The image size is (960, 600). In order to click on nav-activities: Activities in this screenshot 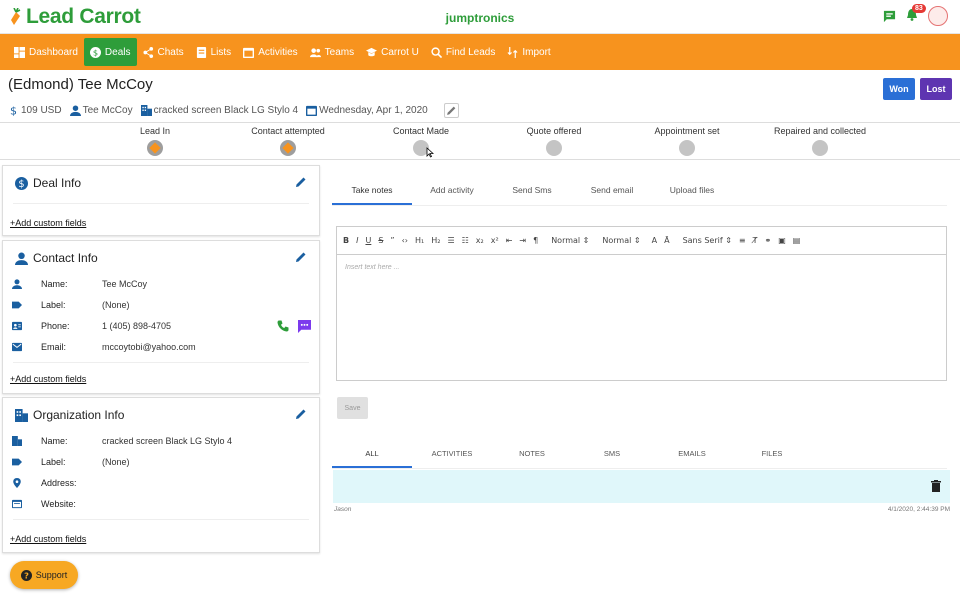, I will do `click(270, 52)`.